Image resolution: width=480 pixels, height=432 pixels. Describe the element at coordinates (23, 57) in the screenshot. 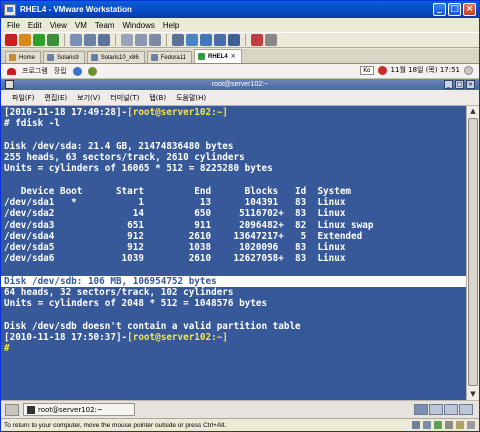

I see `tab-home: Home` at that location.